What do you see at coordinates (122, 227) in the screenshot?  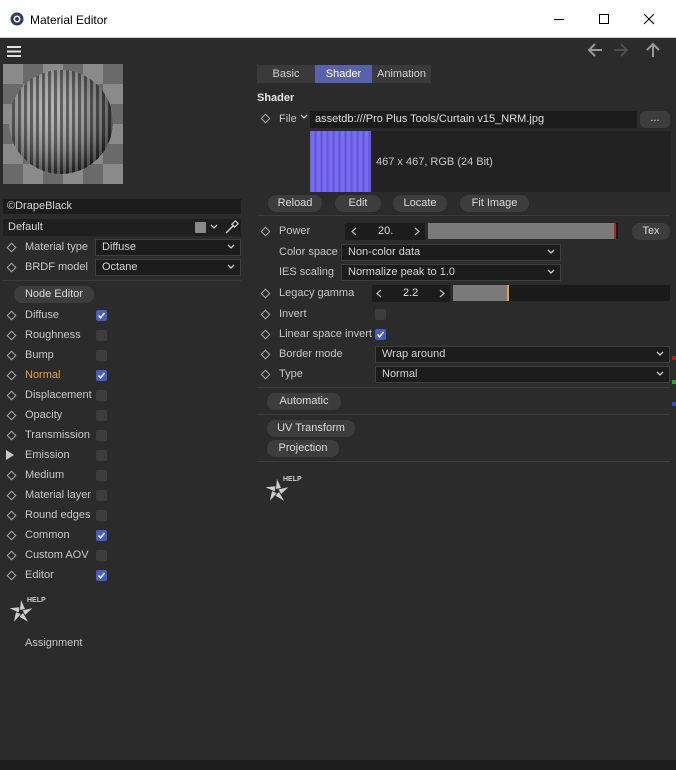 I see `preset-row: Default` at bounding box center [122, 227].